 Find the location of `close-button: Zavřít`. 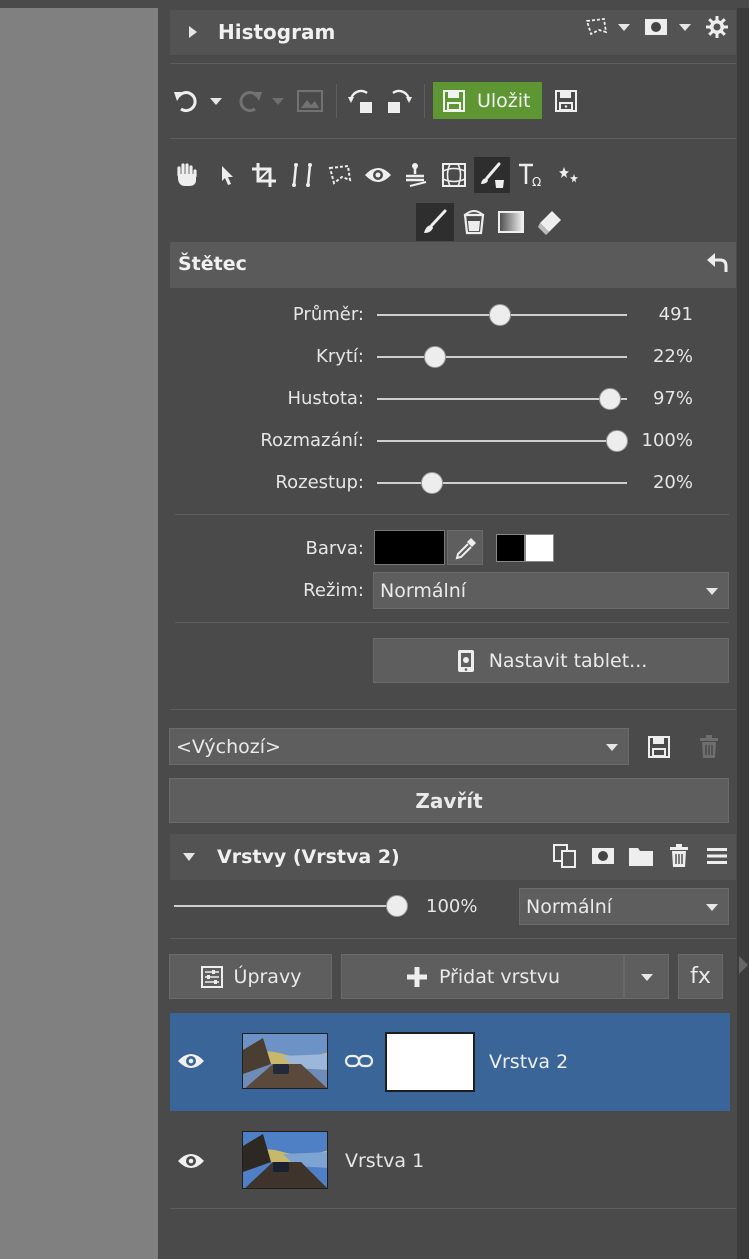

close-button: Zavřít is located at coordinates (449, 800).